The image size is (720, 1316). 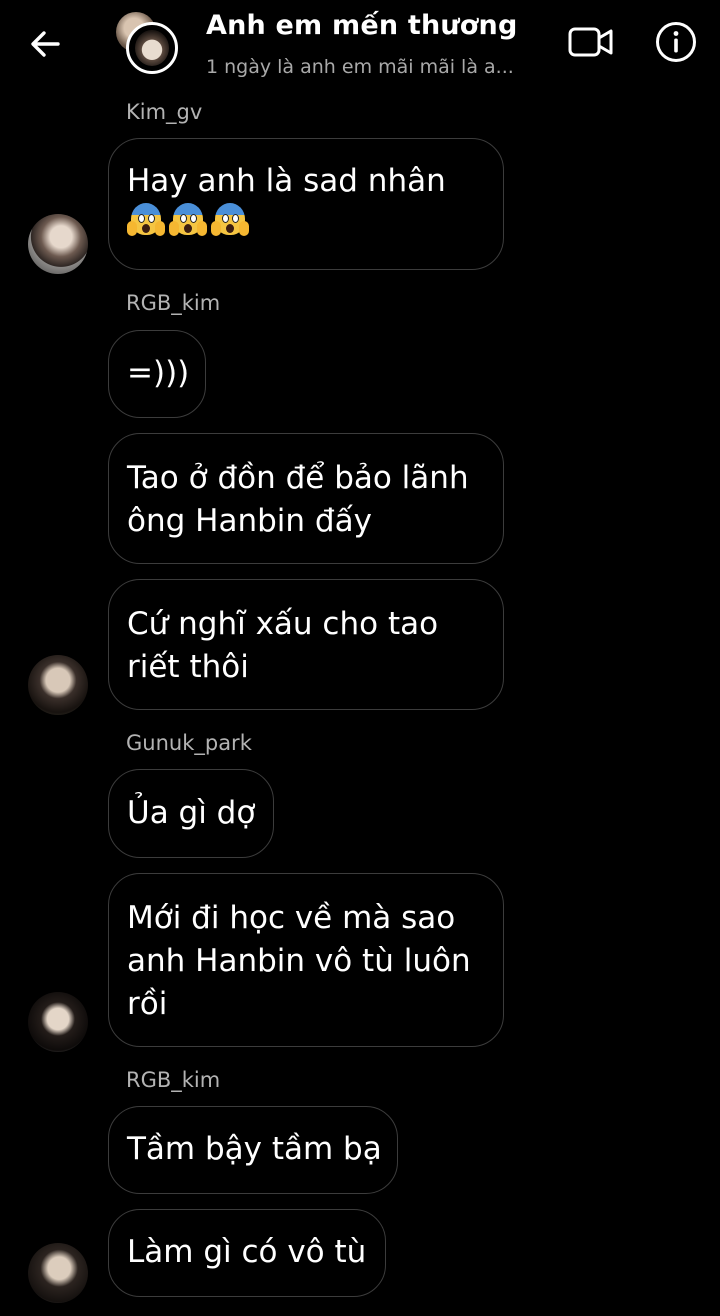 What do you see at coordinates (286, 181) in the screenshot?
I see `message-text: Hay anh là sad nhân` at bounding box center [286, 181].